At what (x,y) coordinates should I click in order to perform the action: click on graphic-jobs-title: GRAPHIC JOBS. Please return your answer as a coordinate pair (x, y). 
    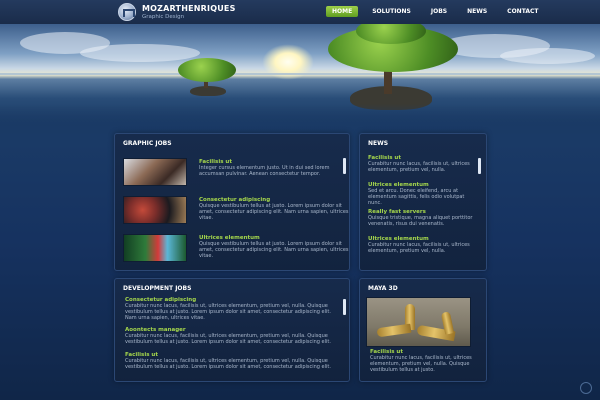
    Looking at the image, I should click on (147, 143).